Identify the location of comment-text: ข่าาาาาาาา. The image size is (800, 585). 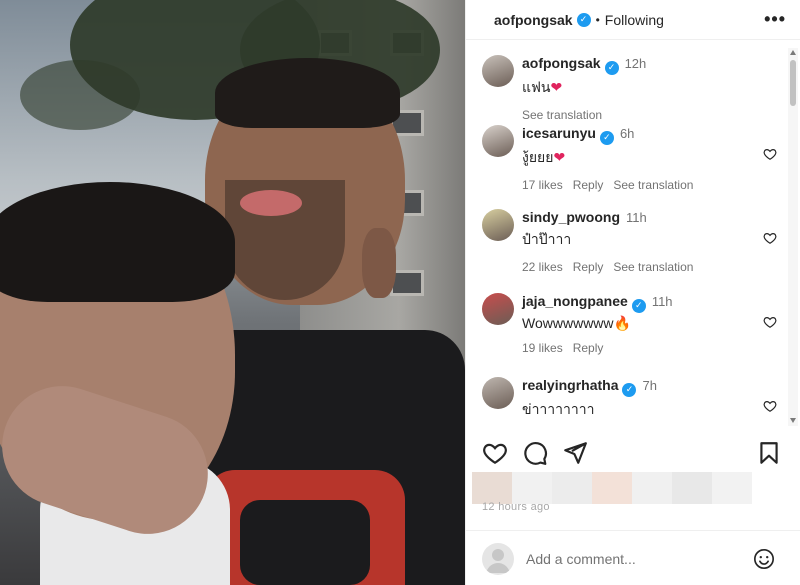
(558, 408).